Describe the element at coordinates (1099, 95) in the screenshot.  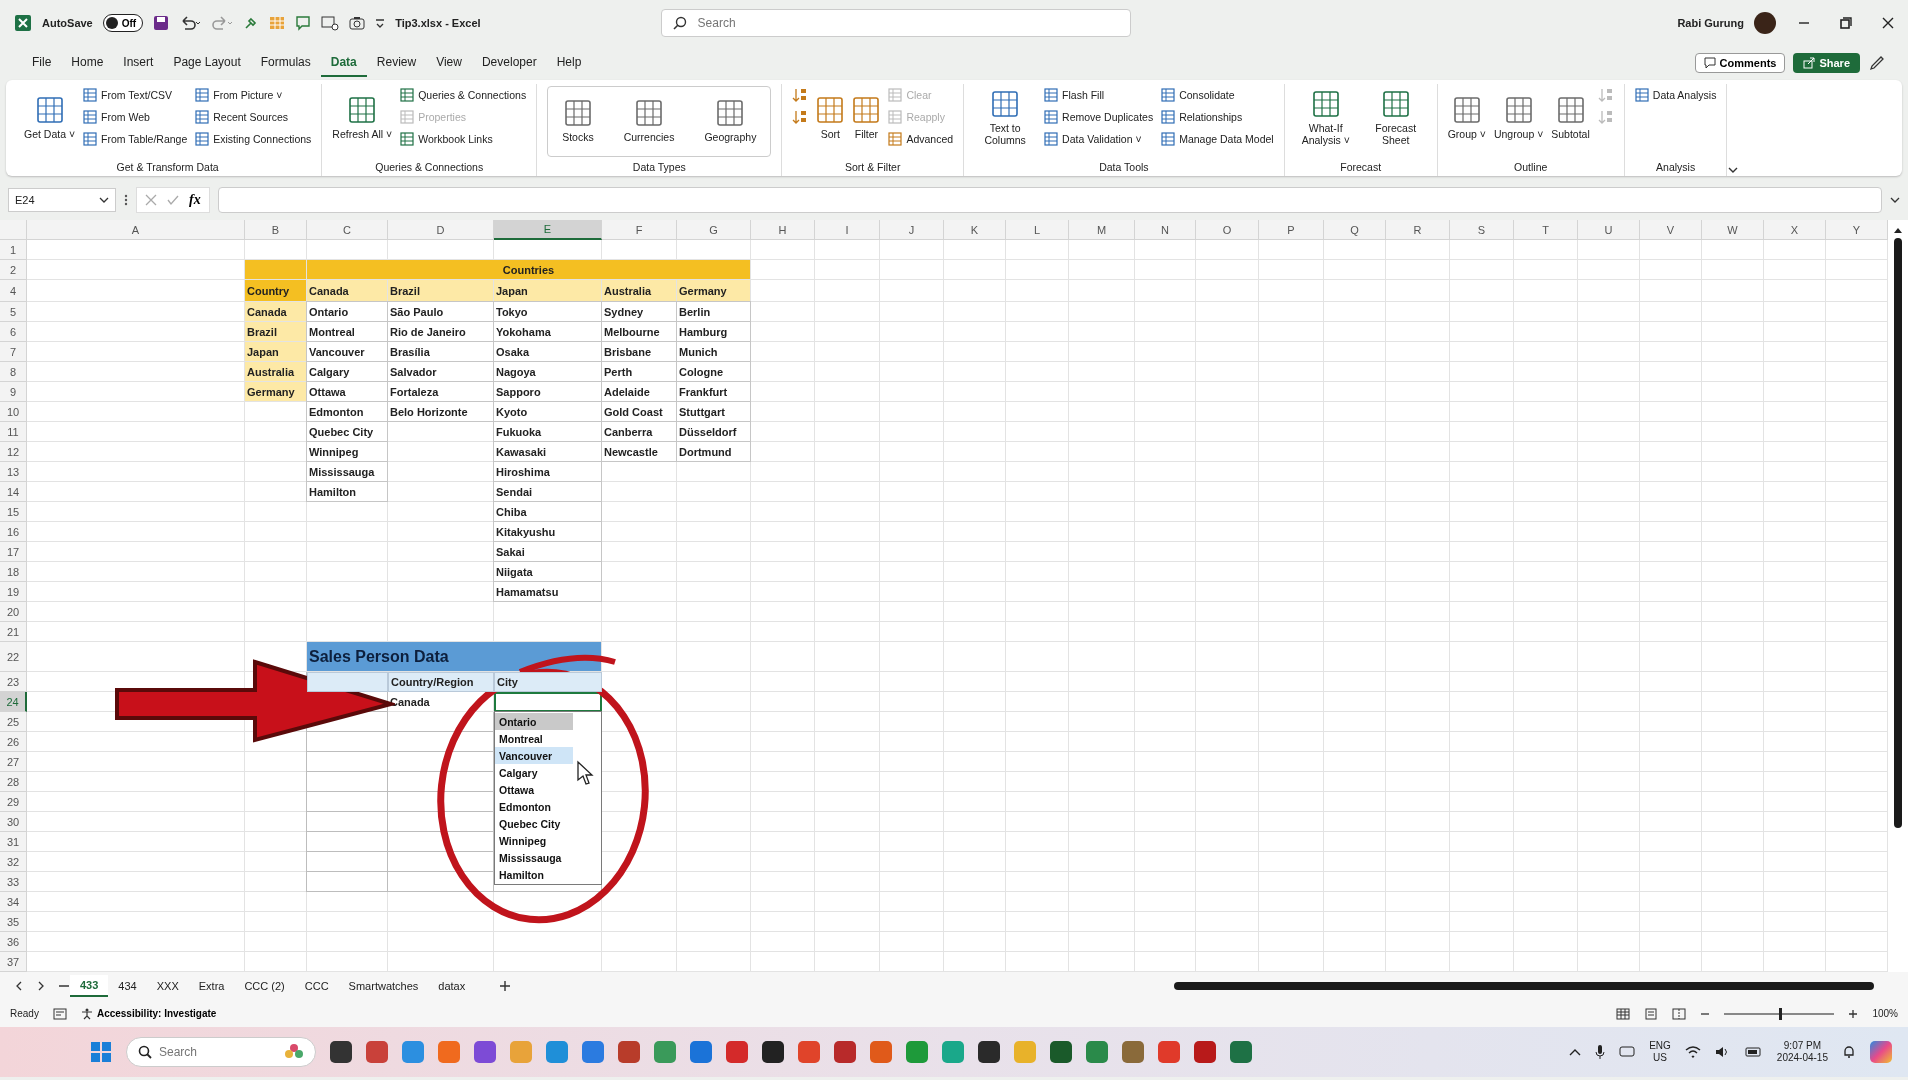
I see `ribbon-button: Flash Fill` at that location.